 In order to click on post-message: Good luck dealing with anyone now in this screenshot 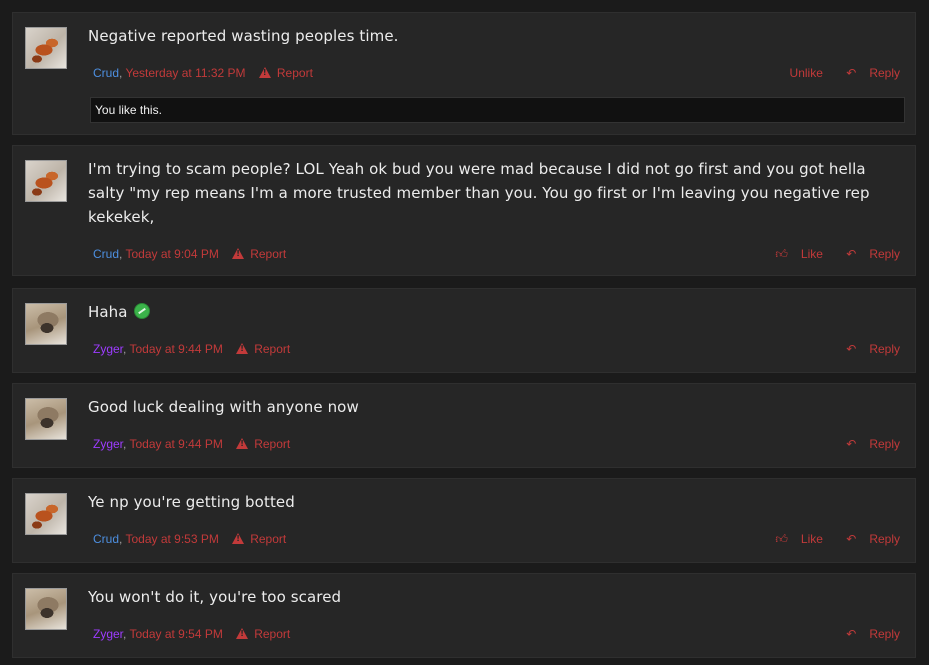, I will do `click(223, 407)`.